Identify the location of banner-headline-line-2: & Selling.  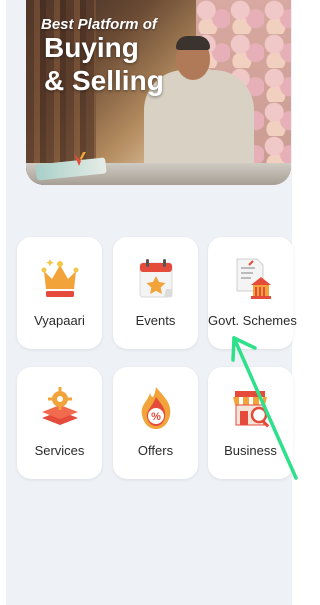
(104, 80).